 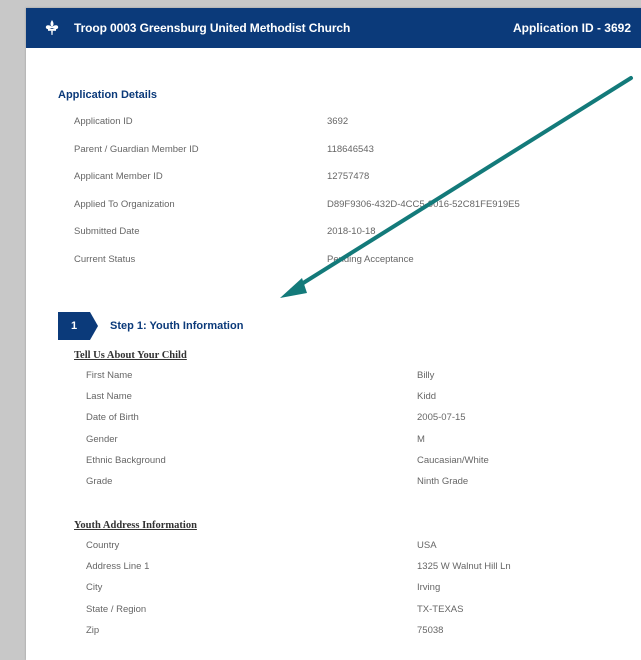 What do you see at coordinates (429, 588) in the screenshot?
I see `field-value: Irving` at bounding box center [429, 588].